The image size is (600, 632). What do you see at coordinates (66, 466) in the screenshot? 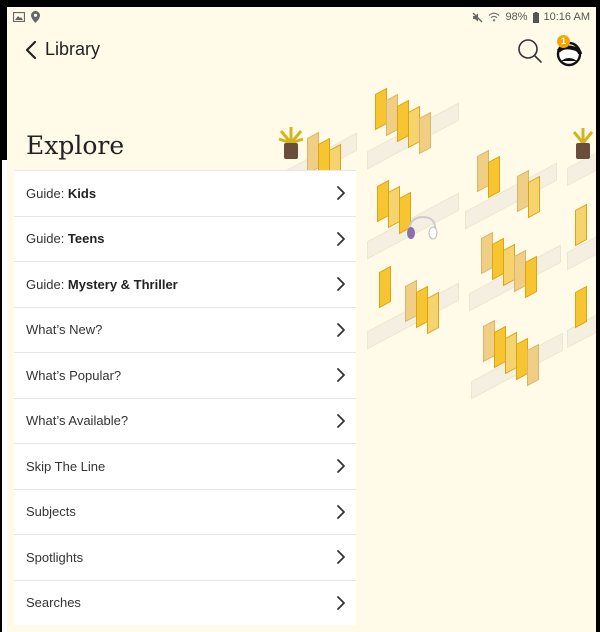
I see `menu-item-label: Skip The Line` at bounding box center [66, 466].